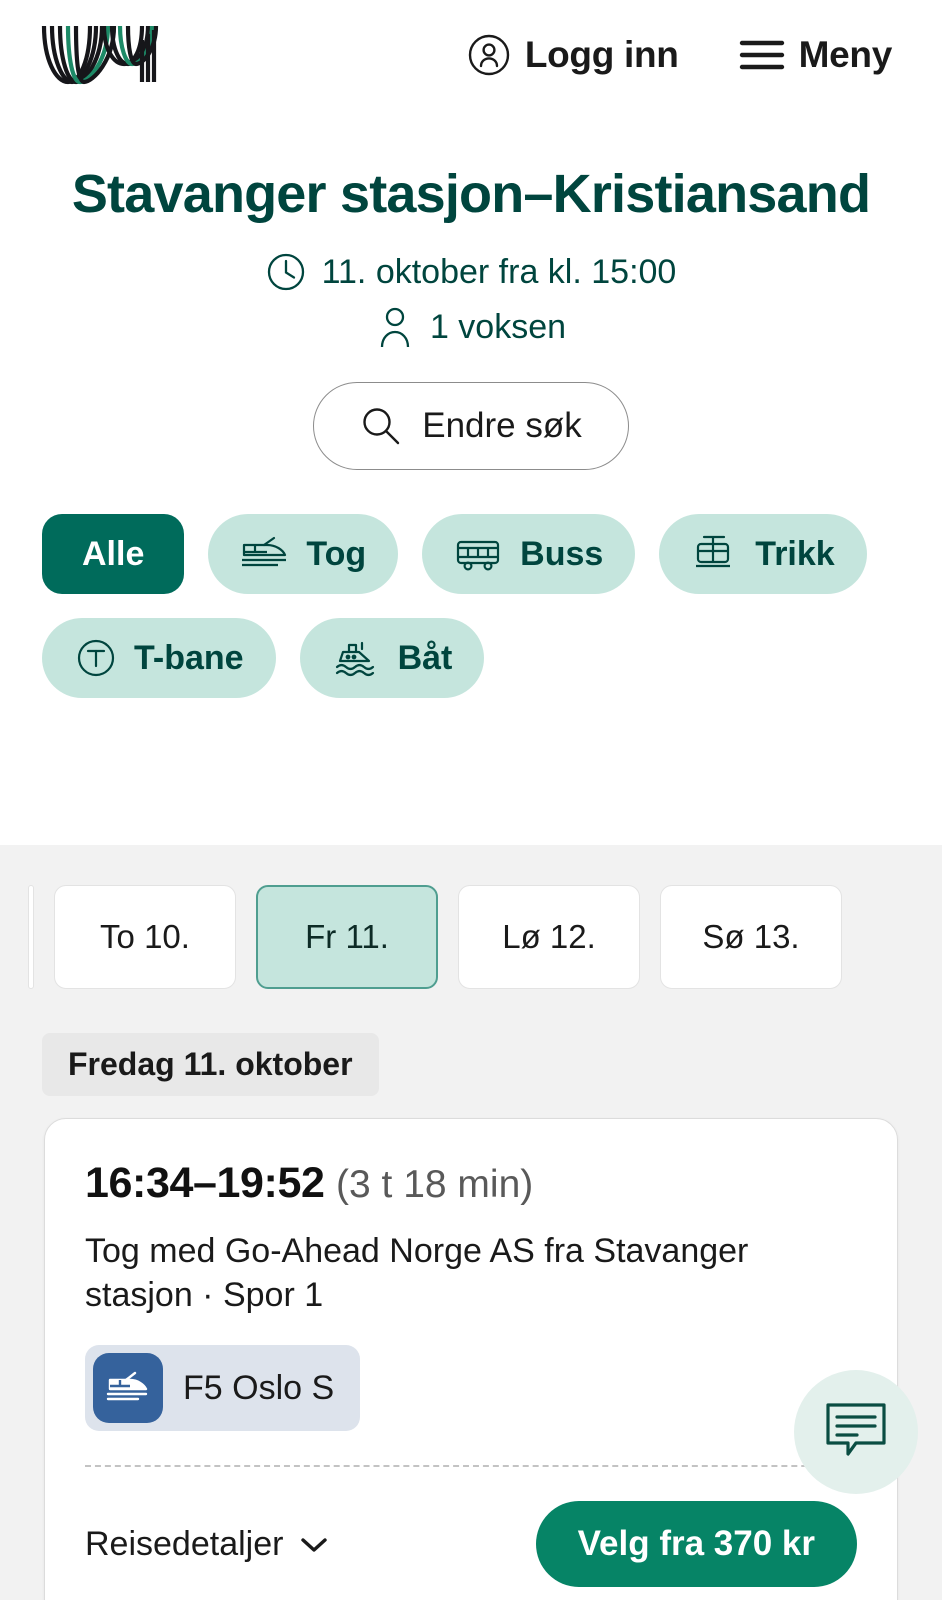  I want to click on bus-icon, so click(479, 554).